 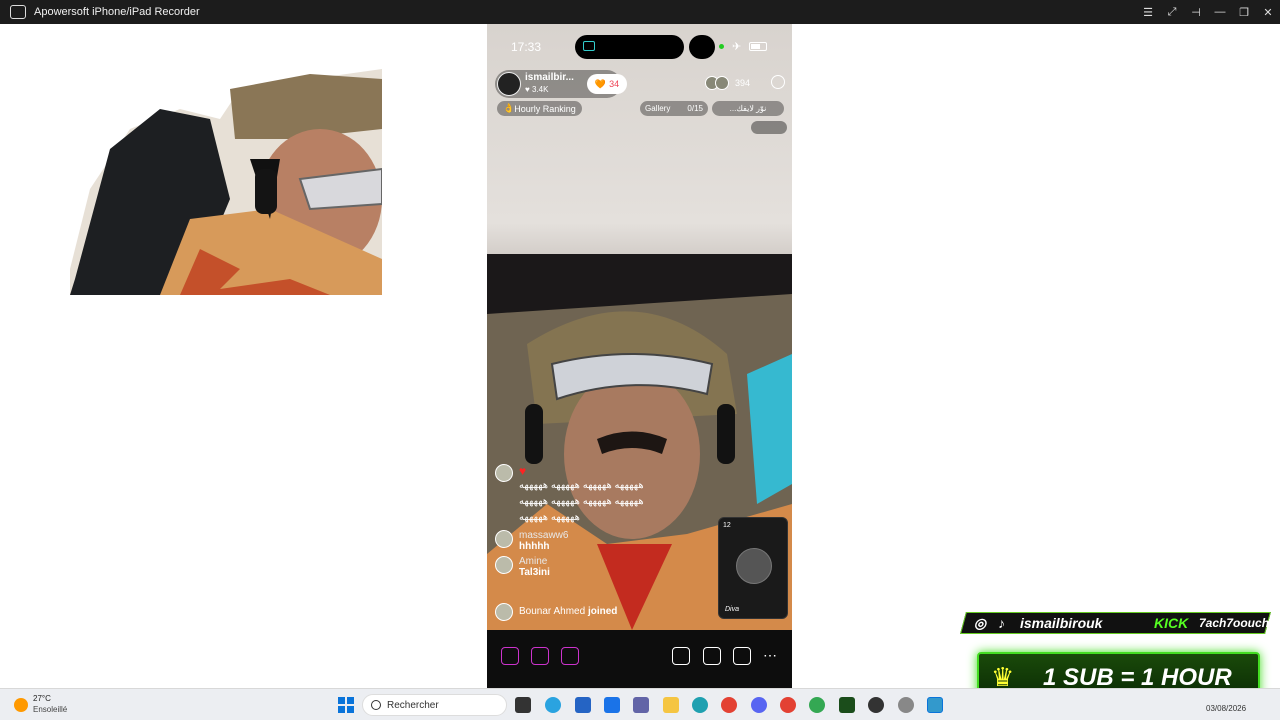 What do you see at coordinates (681, 656) in the screenshot?
I see `clip-icon` at bounding box center [681, 656].